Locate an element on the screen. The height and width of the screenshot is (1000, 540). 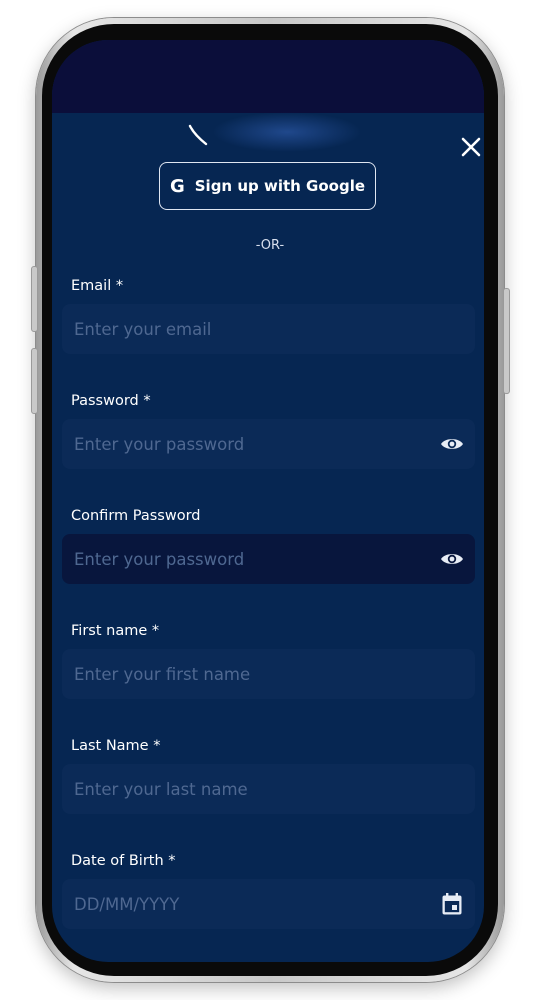
calendar-icon is located at coordinates (452, 904).